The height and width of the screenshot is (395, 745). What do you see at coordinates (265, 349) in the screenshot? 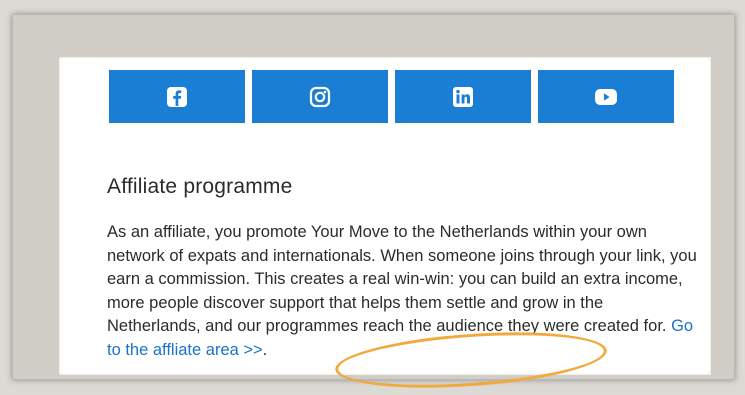
I see `link-trailing-period: .` at bounding box center [265, 349].